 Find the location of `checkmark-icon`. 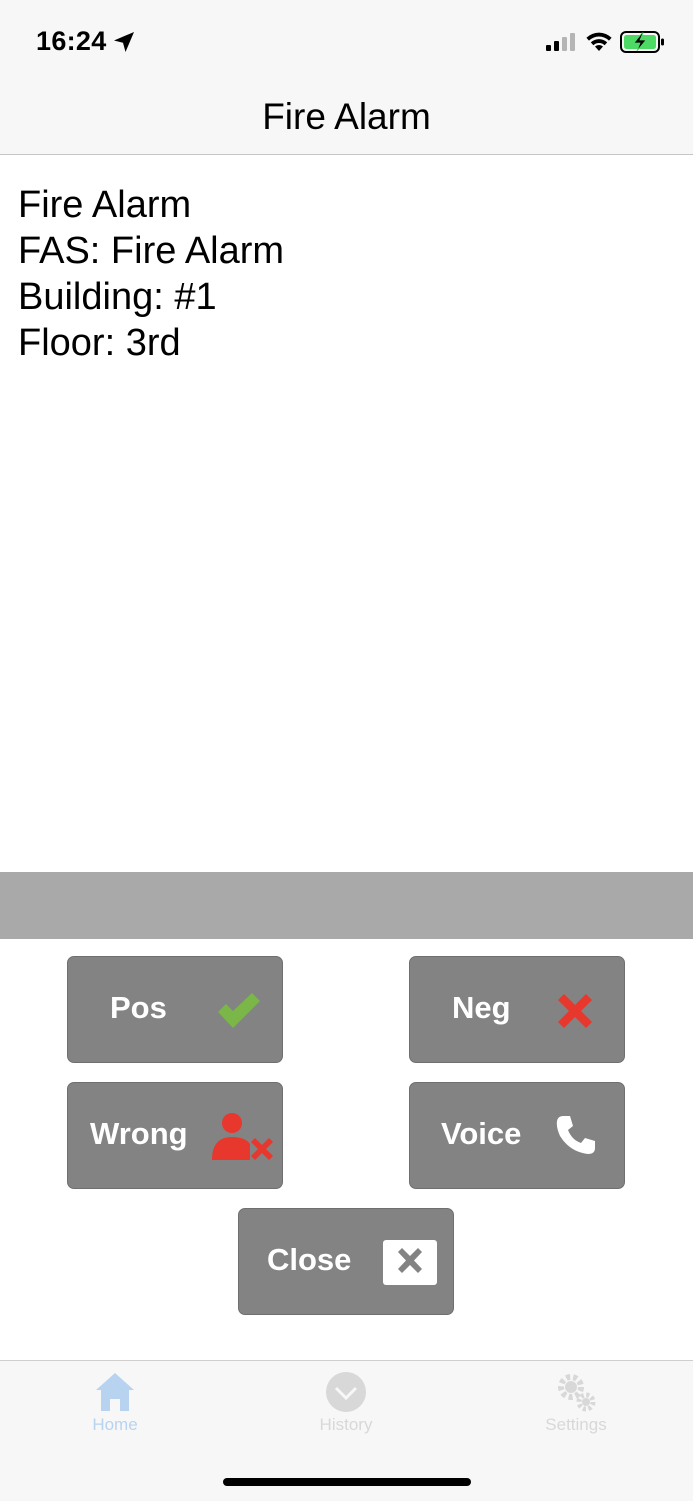

checkmark-icon is located at coordinates (239, 1010).